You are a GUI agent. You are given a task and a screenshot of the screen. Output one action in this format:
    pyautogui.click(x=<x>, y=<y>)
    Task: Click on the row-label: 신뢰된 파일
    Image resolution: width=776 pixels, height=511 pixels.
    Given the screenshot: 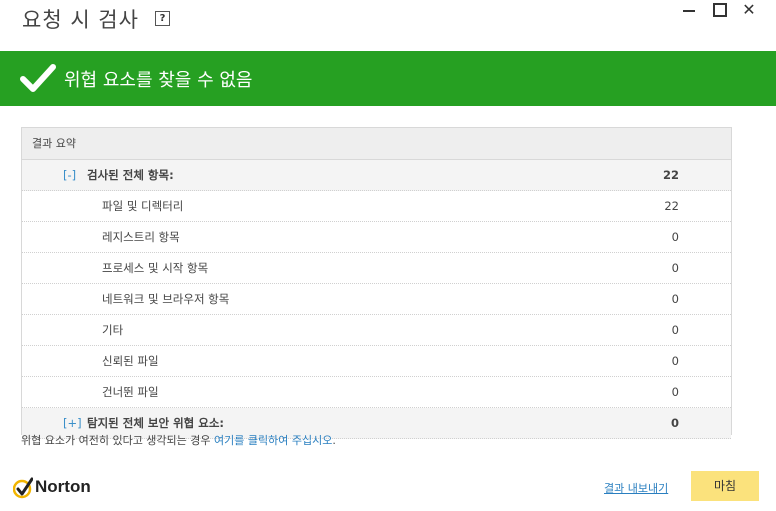 What is the action you would take?
    pyautogui.click(x=130, y=361)
    